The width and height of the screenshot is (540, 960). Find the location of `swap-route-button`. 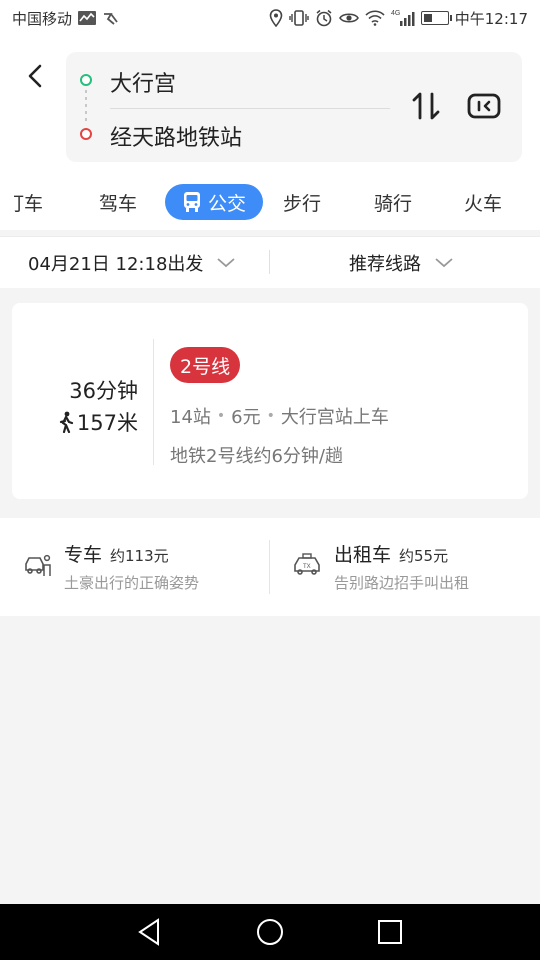

swap-route-button is located at coordinates (426, 106).